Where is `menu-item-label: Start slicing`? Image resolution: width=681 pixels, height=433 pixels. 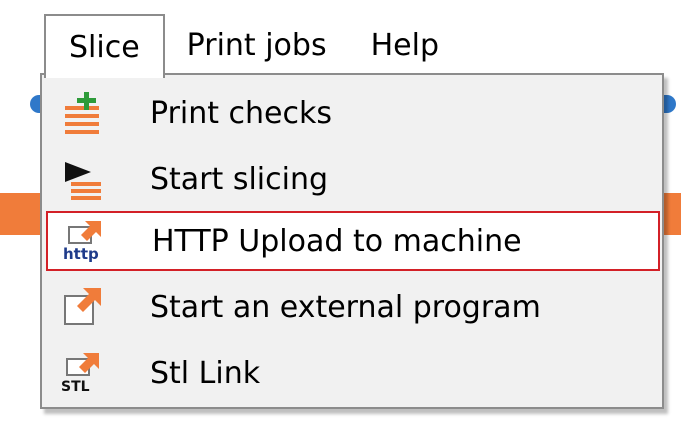 menu-item-label: Start slicing is located at coordinates (239, 179).